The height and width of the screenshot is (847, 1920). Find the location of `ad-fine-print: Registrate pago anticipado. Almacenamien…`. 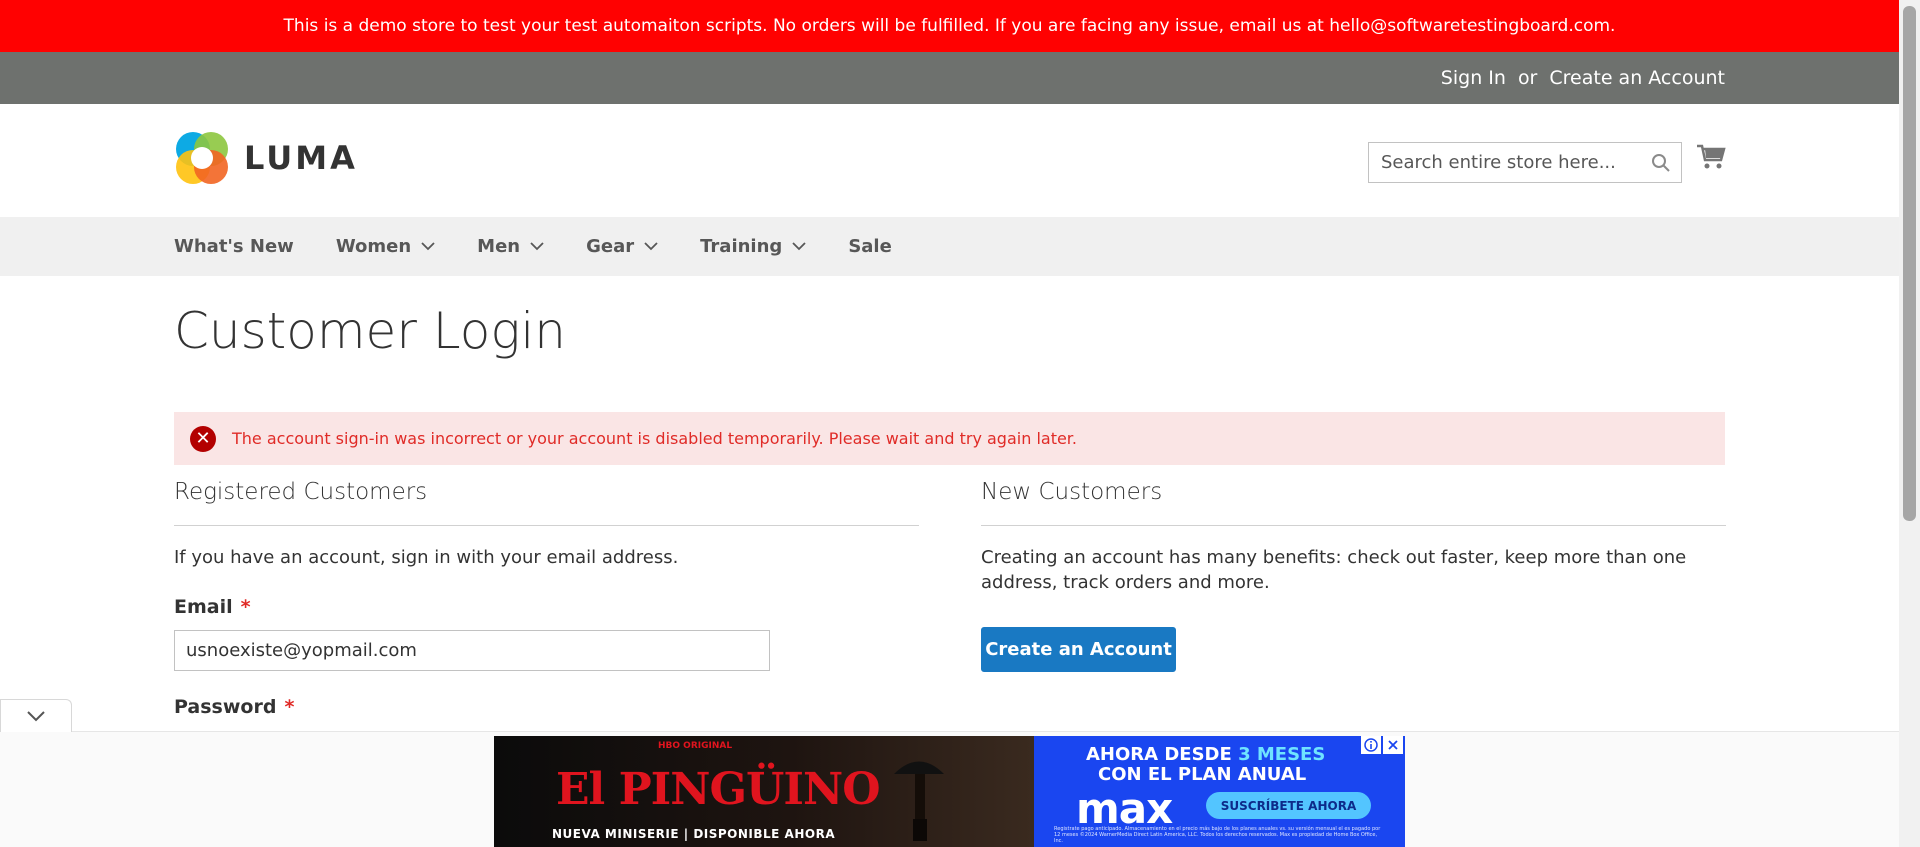

ad-fine-print: Registrate pago anticipado. Almacenamien… is located at coordinates (1217, 835).